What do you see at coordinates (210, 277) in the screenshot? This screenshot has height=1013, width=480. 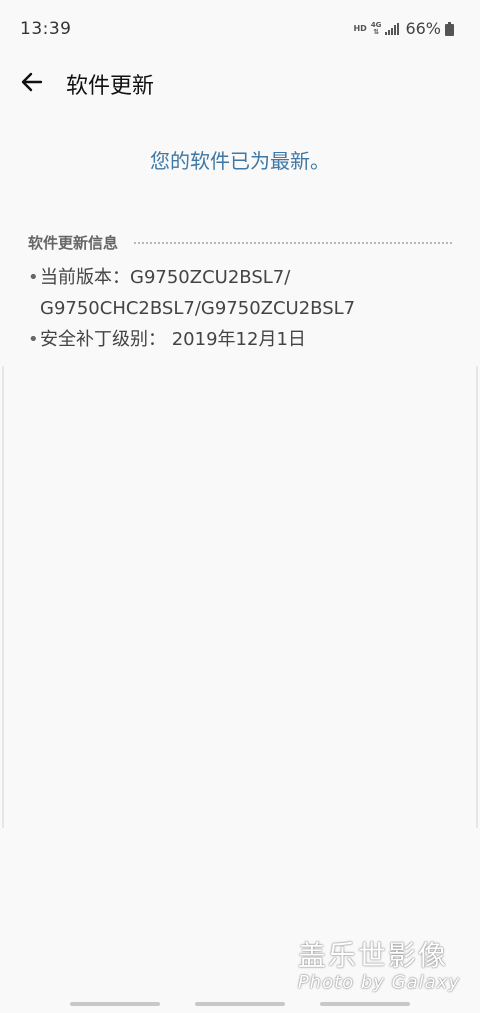 I see `current-version-value-line1: G9750ZCU2BSL7/` at bounding box center [210, 277].